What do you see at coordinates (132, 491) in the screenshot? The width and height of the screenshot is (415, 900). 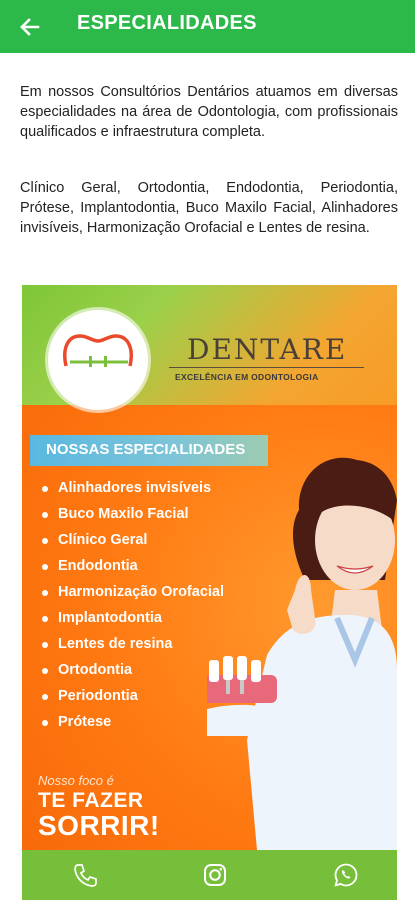 I see `list-item: Alinhadores invisíveis` at bounding box center [132, 491].